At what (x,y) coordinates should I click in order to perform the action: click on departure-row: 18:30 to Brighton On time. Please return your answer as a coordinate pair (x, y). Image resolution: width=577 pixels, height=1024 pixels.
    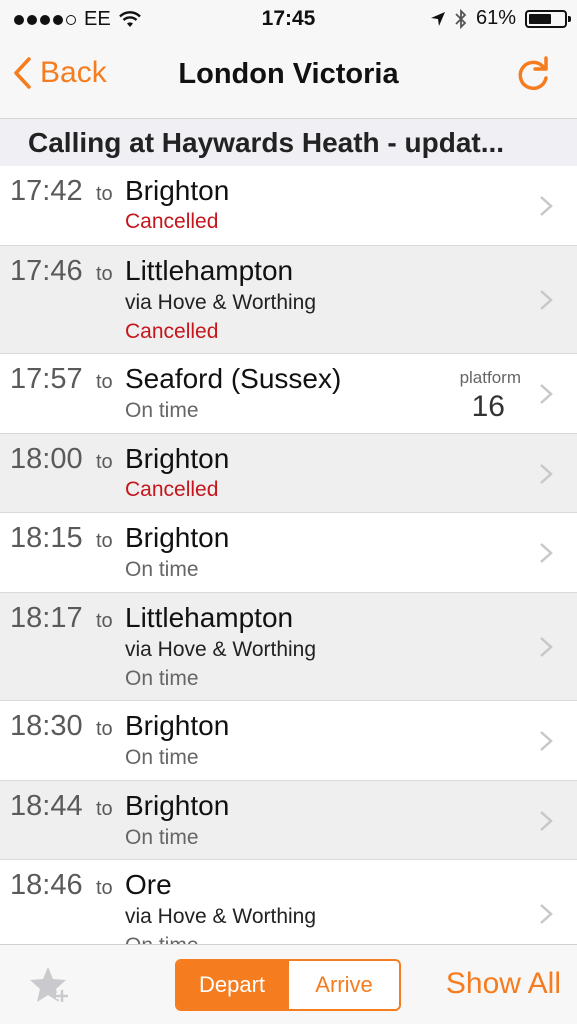
    Looking at the image, I should click on (288, 741).